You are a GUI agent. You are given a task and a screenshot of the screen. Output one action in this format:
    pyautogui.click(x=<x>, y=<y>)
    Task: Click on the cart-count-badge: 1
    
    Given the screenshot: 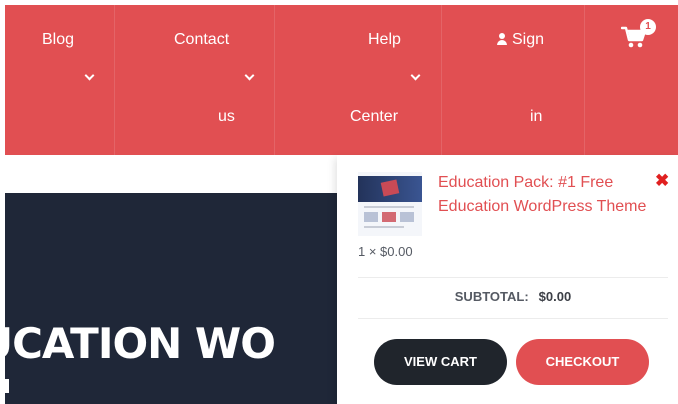 What is the action you would take?
    pyautogui.click(x=648, y=27)
    